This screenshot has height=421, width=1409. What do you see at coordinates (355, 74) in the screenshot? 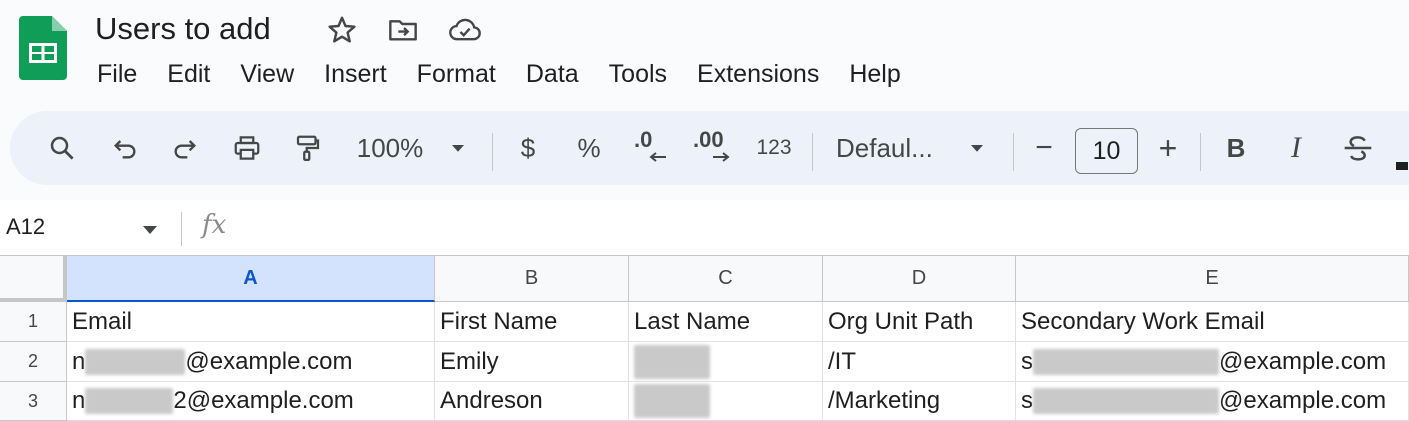
I see `menu-insert: Insert` at bounding box center [355, 74].